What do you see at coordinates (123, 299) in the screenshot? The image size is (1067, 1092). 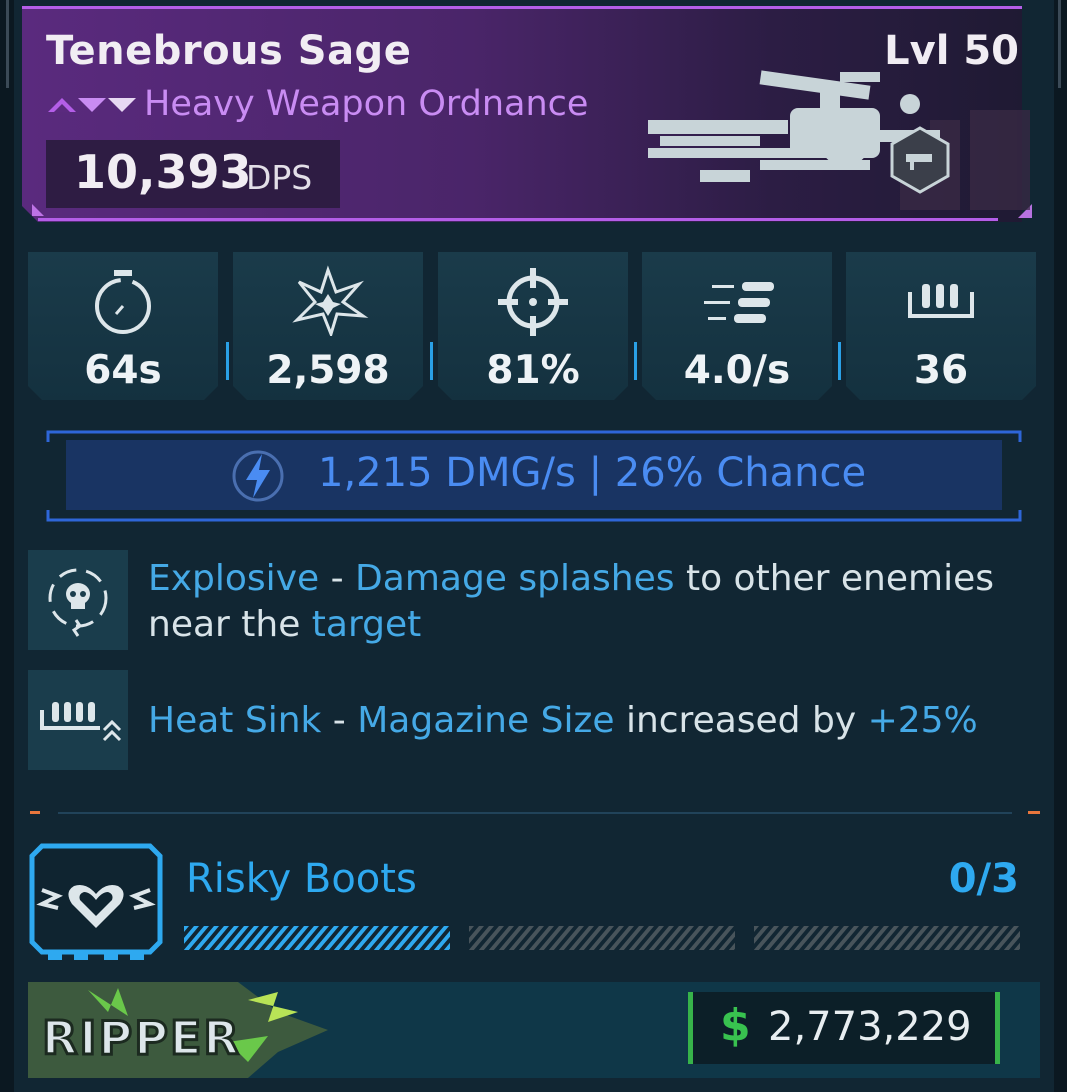 I see `reload-timer-icon` at bounding box center [123, 299].